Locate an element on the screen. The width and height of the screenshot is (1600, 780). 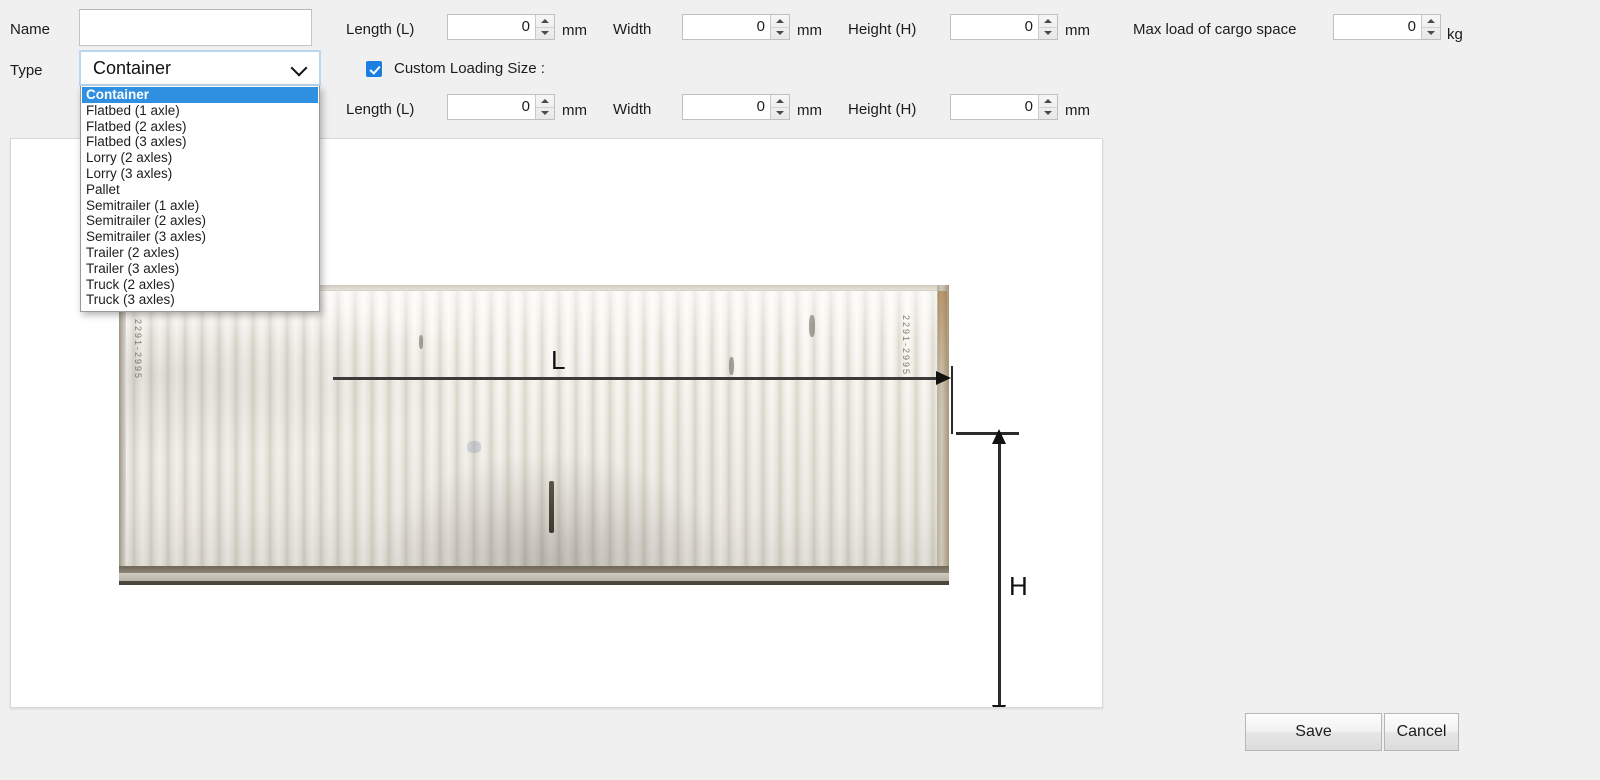
outer-length-unit: mm is located at coordinates (574, 30).